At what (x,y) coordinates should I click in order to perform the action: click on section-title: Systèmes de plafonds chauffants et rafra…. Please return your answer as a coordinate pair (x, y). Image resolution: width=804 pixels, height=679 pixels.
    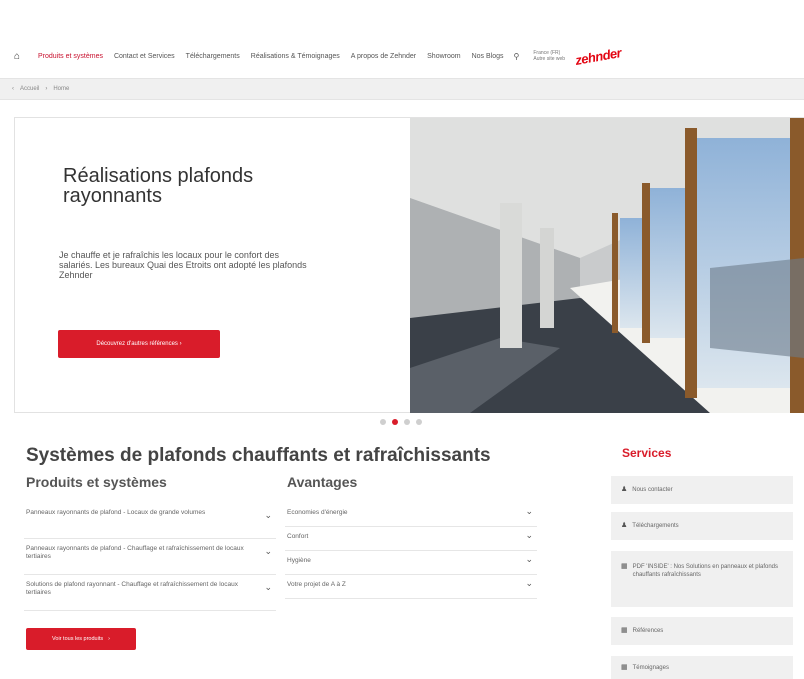
    Looking at the image, I should click on (258, 455).